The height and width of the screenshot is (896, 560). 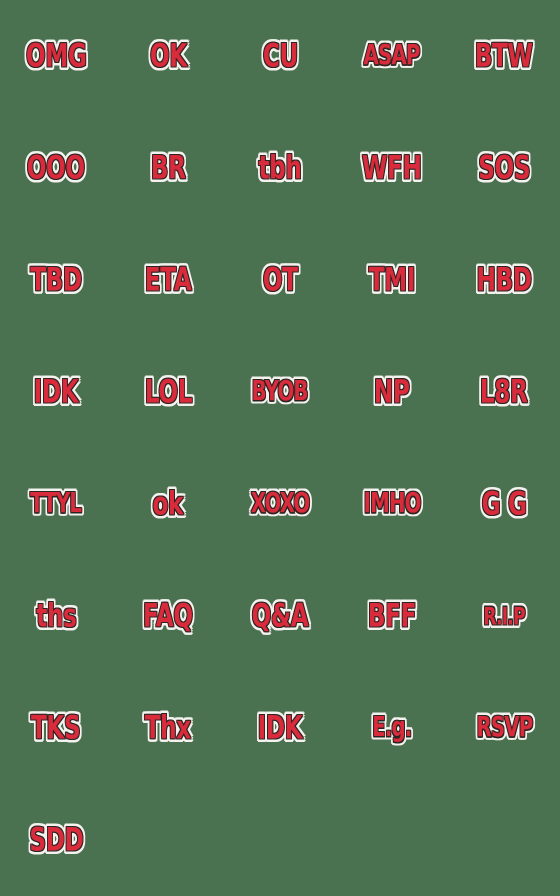 I want to click on sticker-label: tbh, so click(x=280, y=168).